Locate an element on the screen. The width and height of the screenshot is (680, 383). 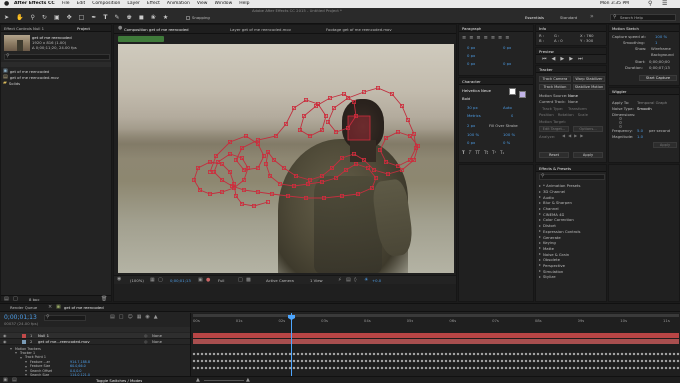
start-capture-button: Start Capture is located at coordinates (658, 78).